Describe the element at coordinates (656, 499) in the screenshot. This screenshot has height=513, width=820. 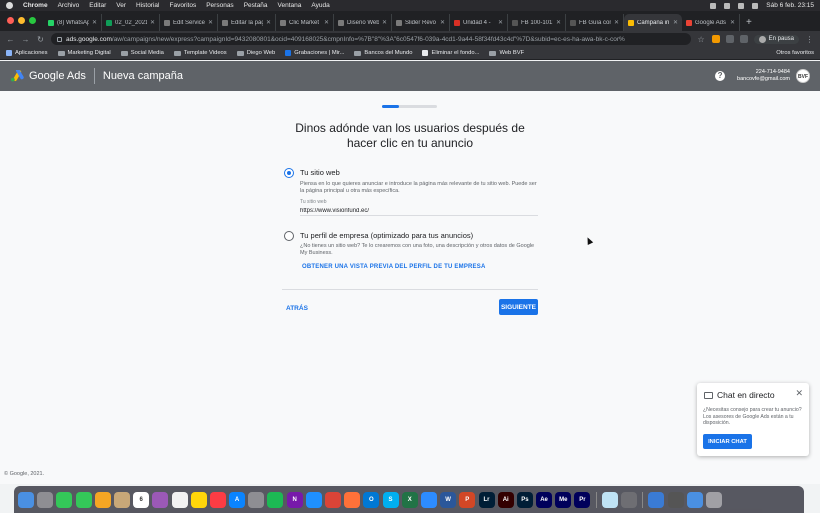
I see `downloads-icon` at that location.